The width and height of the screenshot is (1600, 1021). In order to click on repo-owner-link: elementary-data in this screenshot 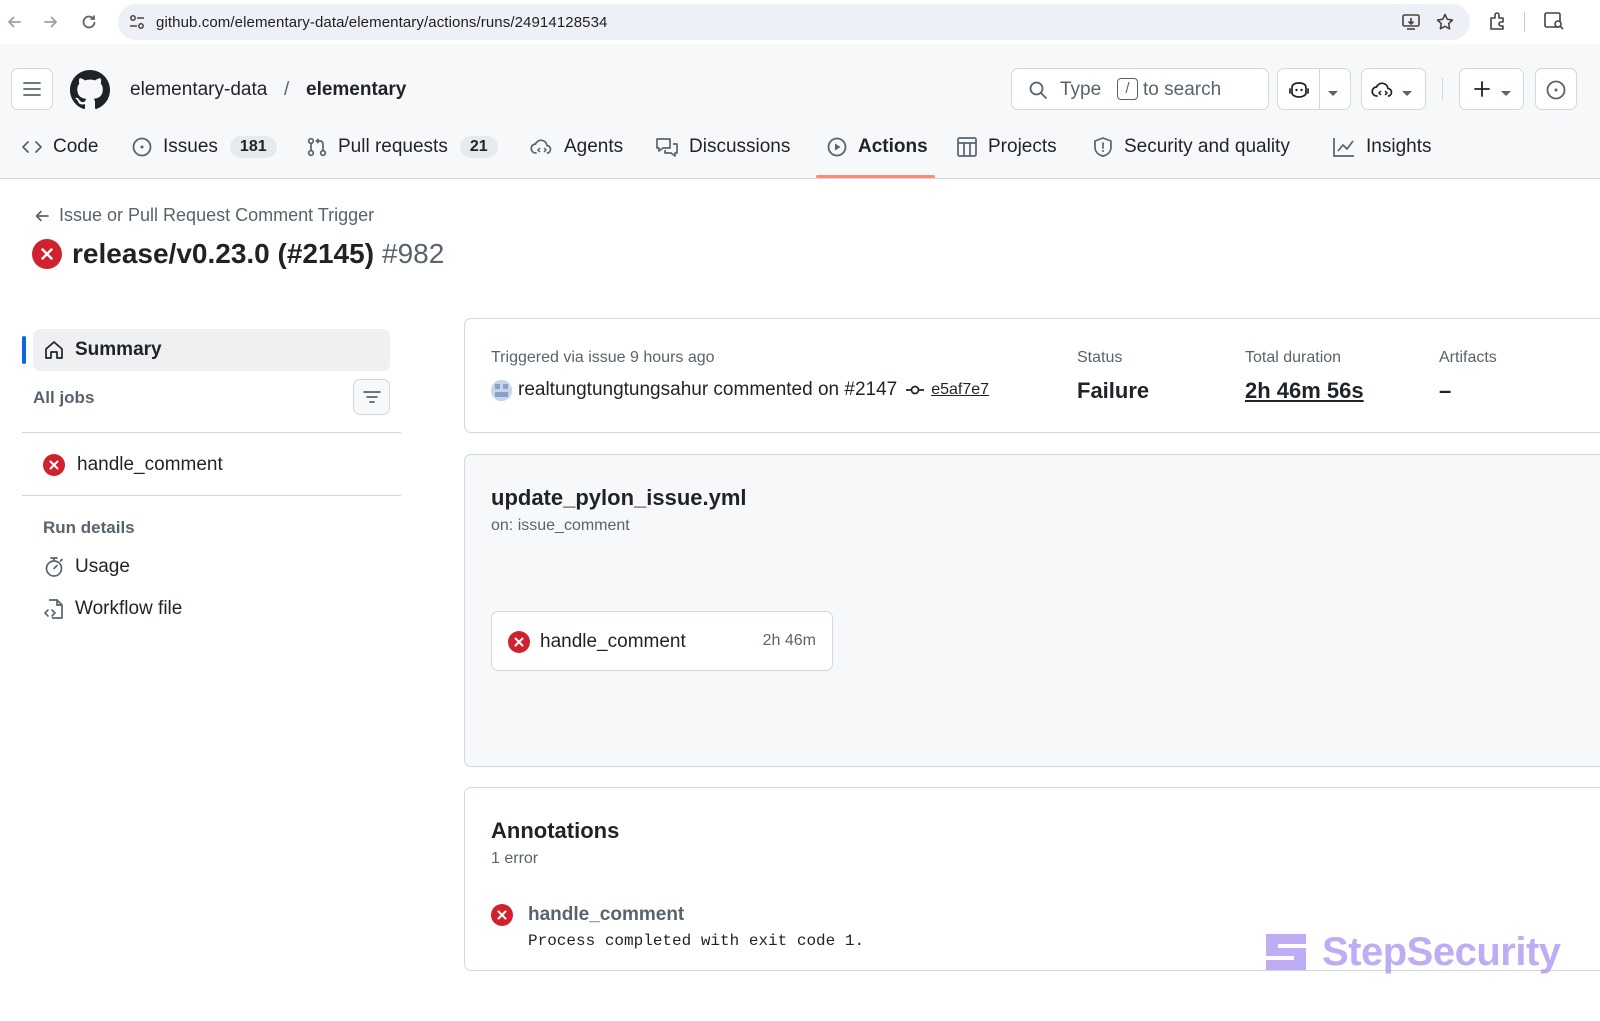, I will do `click(198, 90)`.